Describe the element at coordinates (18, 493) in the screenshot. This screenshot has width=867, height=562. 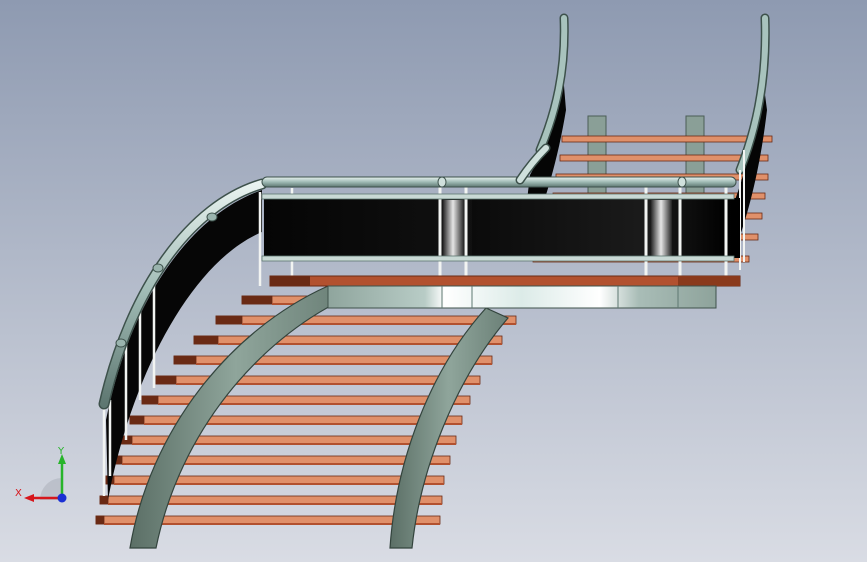
I see `x-axis-label: X` at that location.